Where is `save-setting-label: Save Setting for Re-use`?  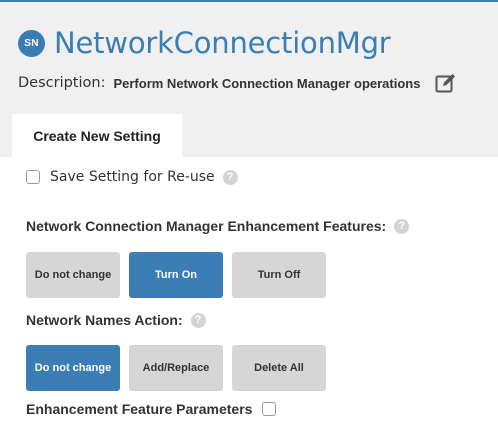 save-setting-label: Save Setting for Re-use is located at coordinates (132, 177).